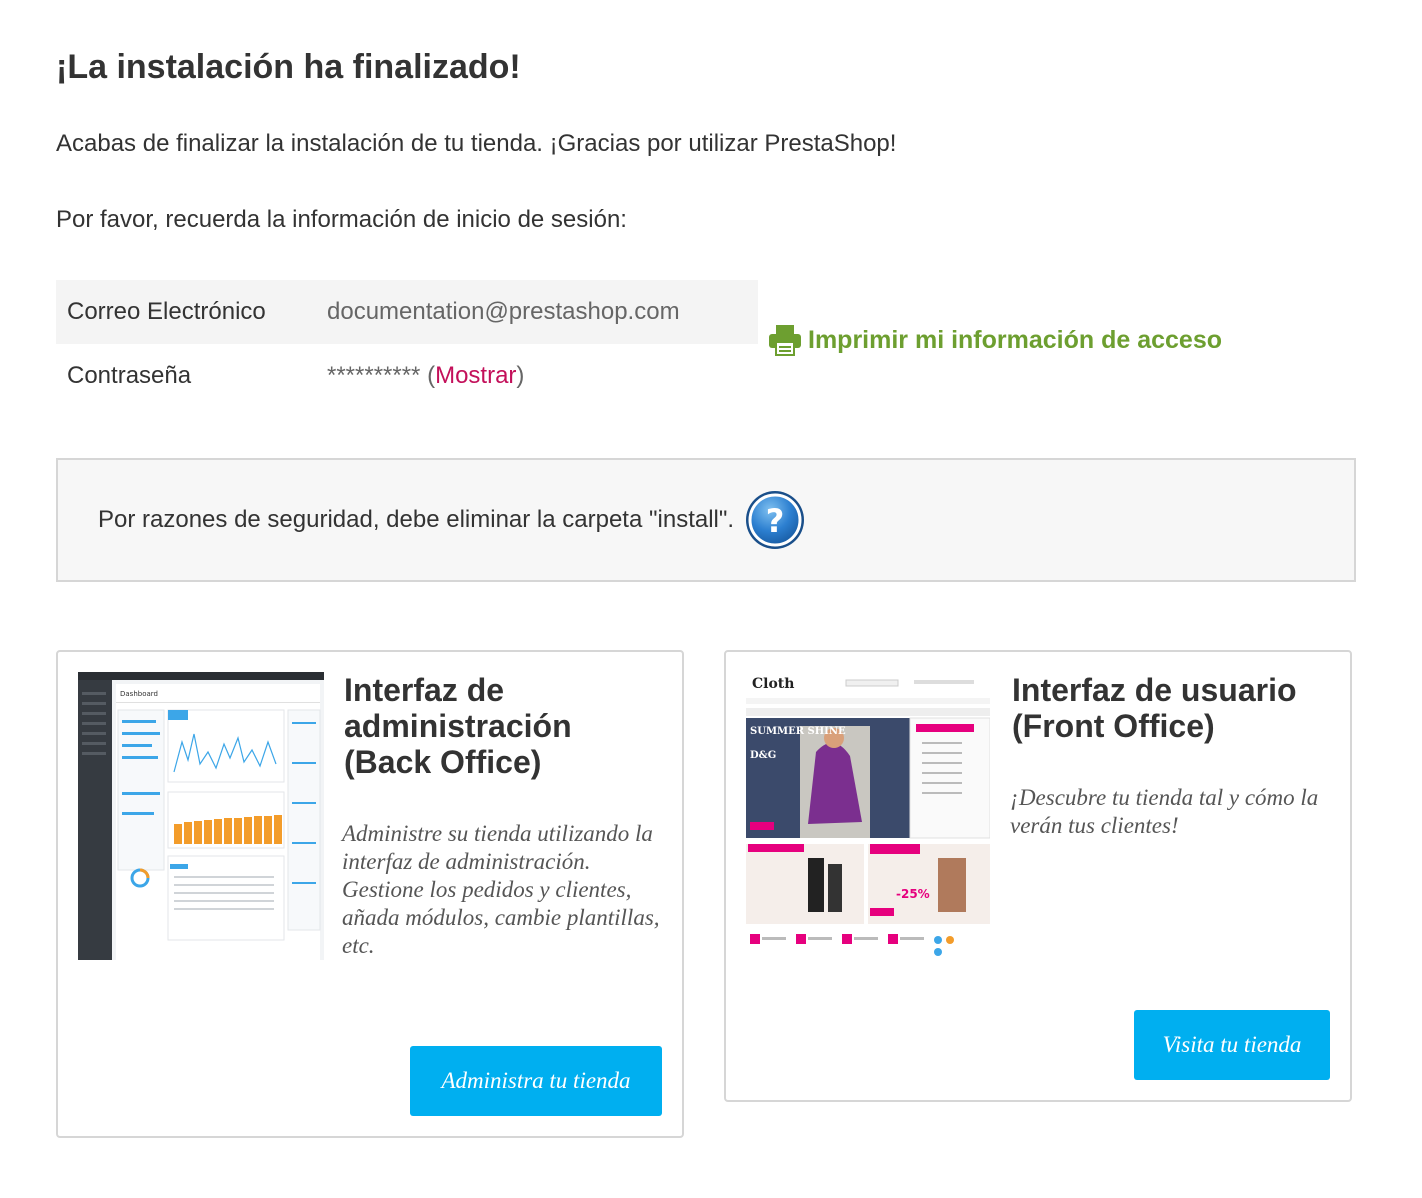  I want to click on password-row: Contraseña ********** (Mostrar), so click(407, 376).